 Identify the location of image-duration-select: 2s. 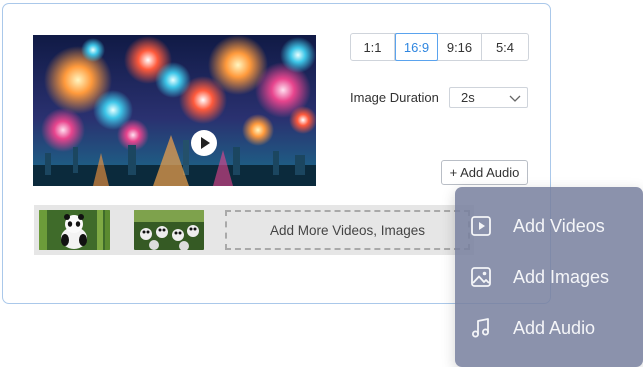
(488, 97).